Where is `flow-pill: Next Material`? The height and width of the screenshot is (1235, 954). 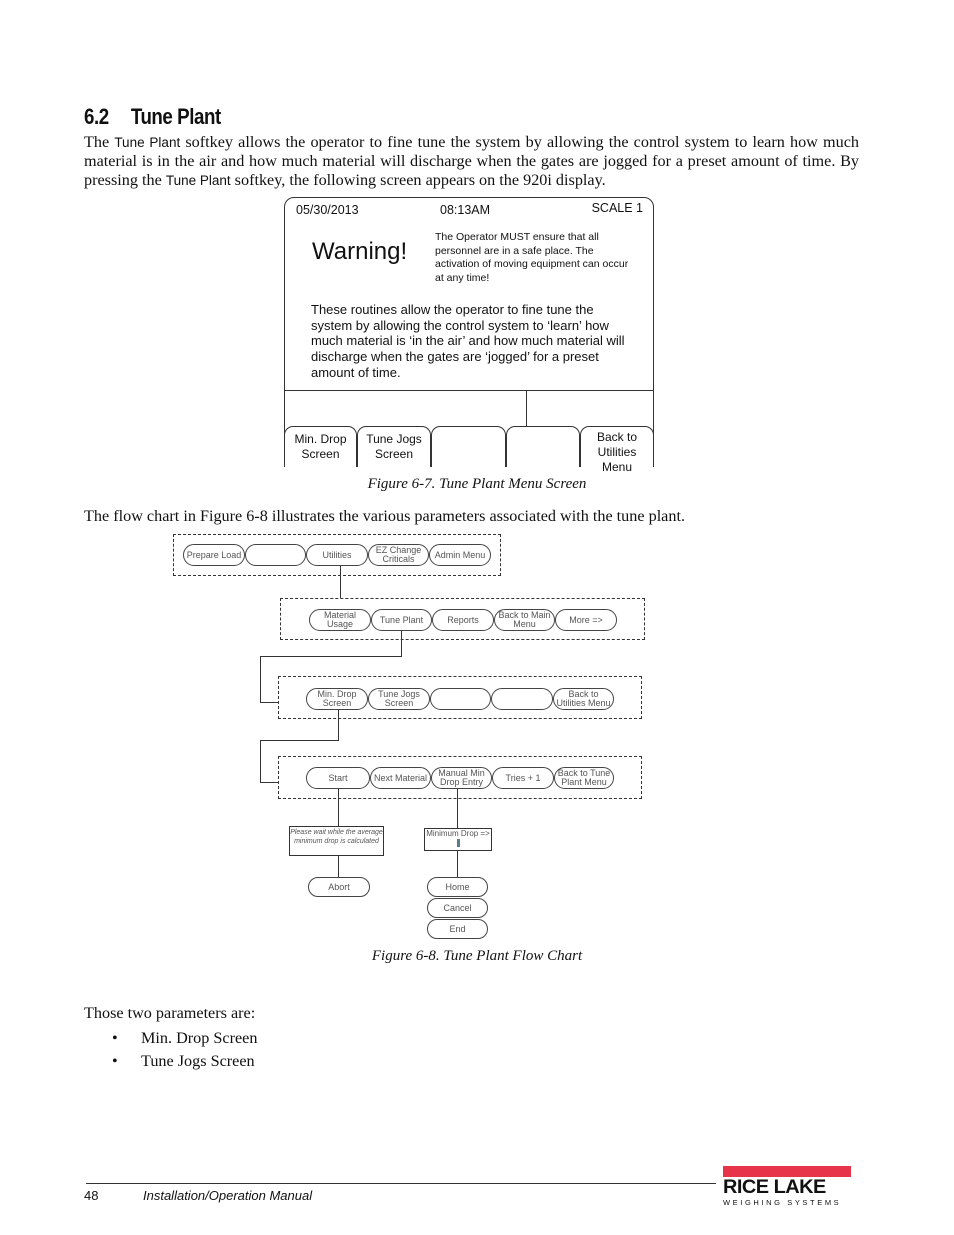
flow-pill: Next Material is located at coordinates (400, 778).